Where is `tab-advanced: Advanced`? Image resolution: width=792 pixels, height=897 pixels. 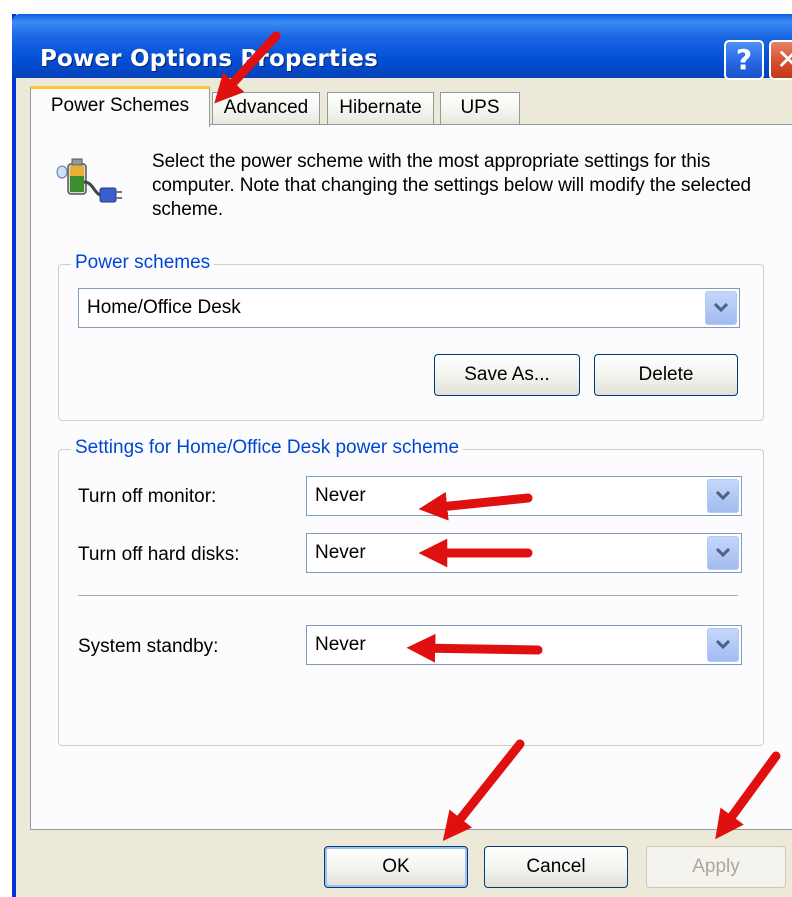
tab-advanced: Advanced is located at coordinates (266, 108).